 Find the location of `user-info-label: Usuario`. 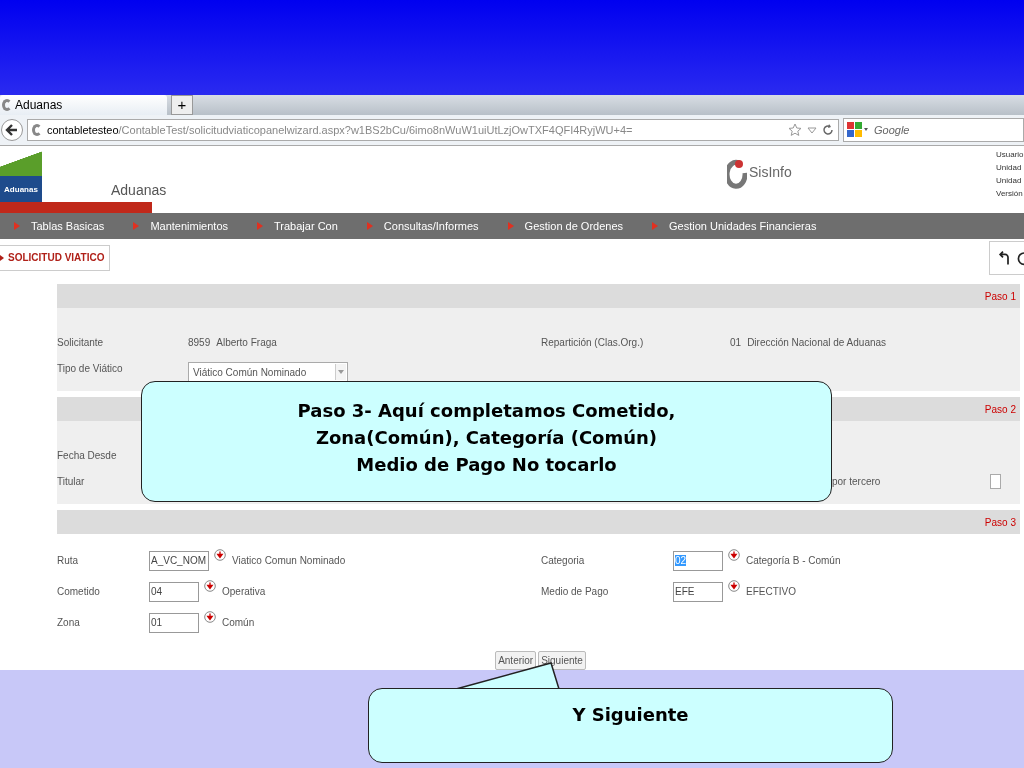

user-info-label: Usuario is located at coordinates (1010, 154).